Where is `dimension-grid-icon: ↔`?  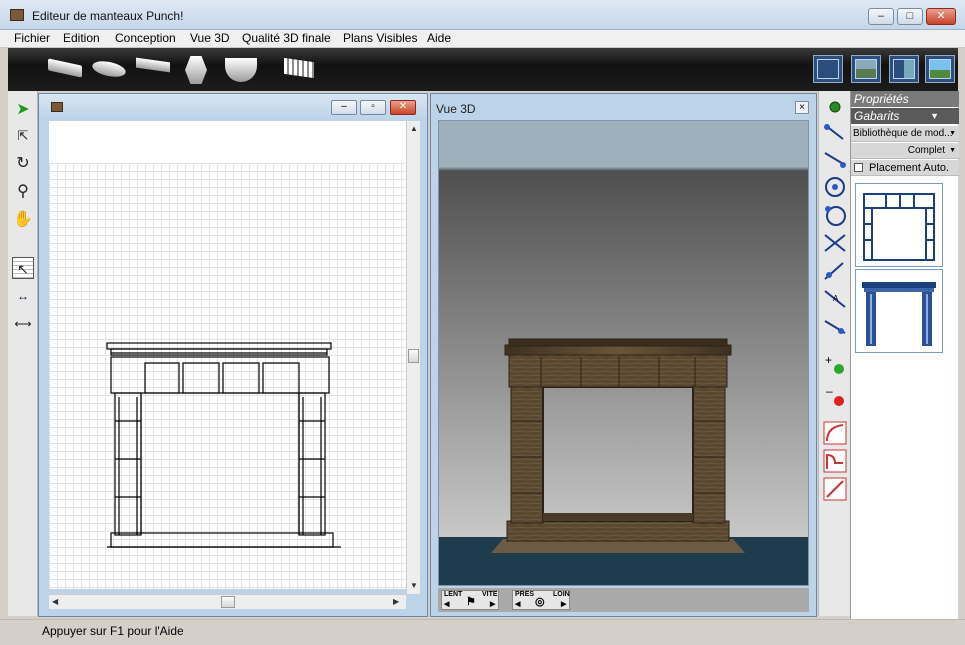 dimension-grid-icon: ↔ is located at coordinates (23, 296).